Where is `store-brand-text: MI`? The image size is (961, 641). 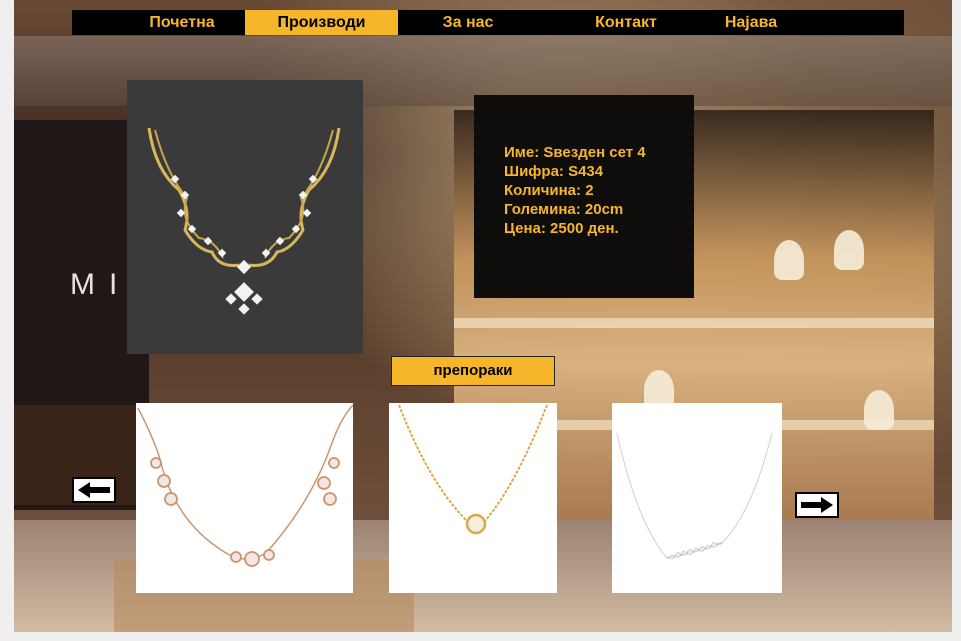
store-brand-text: MI is located at coordinates (101, 284).